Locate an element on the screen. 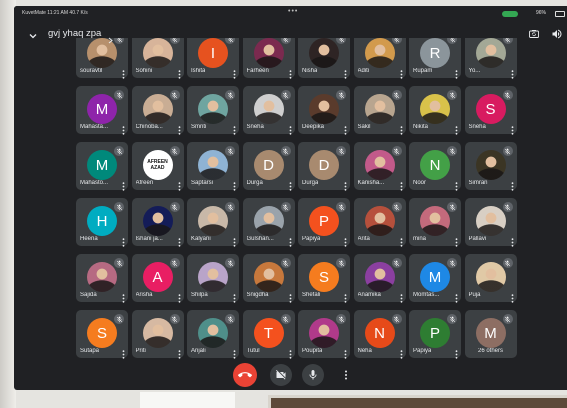 The width and height of the screenshot is (567, 408). participant-tile: Deepika is located at coordinates (324, 110).